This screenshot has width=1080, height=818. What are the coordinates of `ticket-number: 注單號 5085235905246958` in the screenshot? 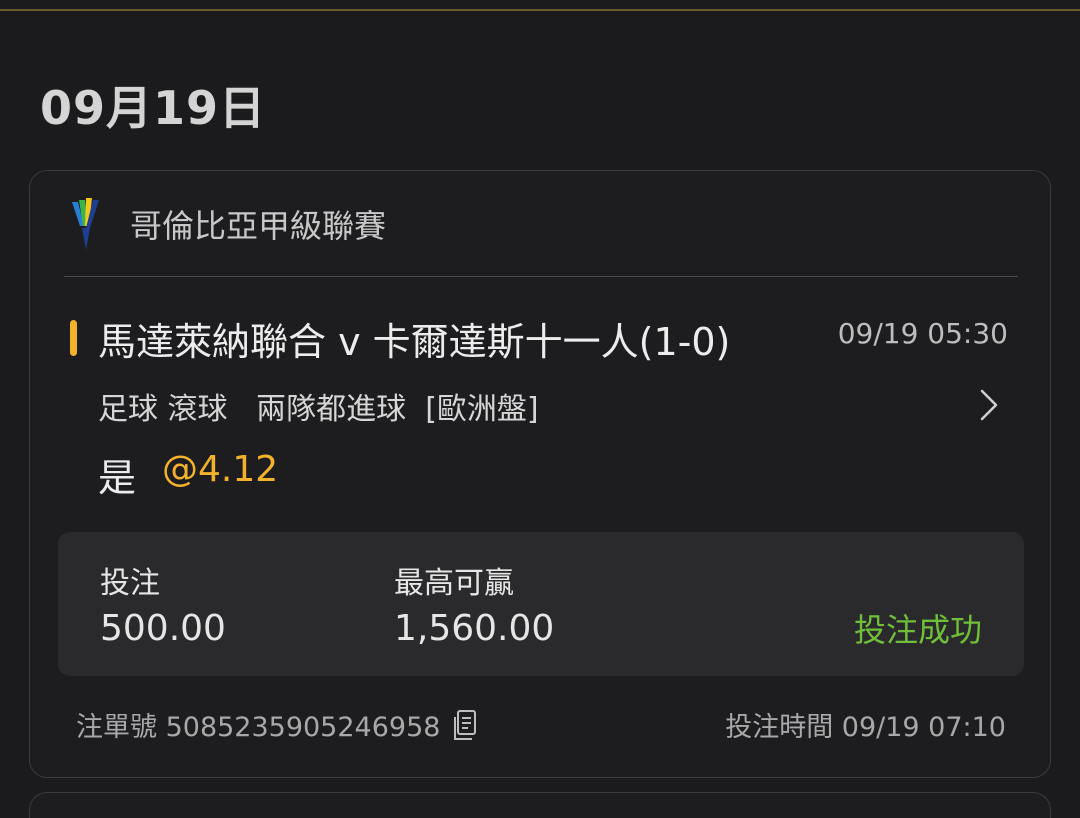 It's located at (258, 727).